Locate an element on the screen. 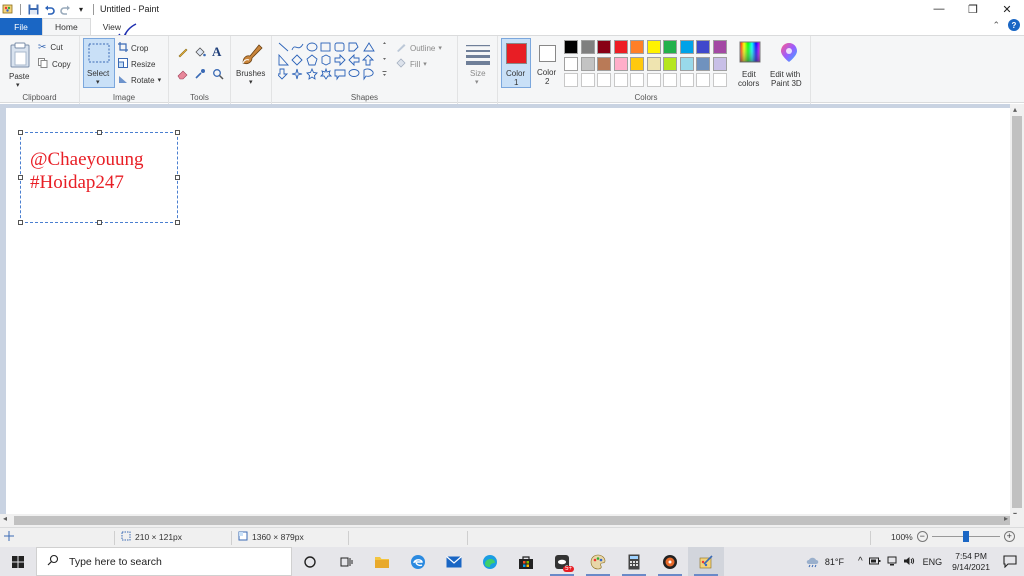  tab-file: File is located at coordinates (21, 26).